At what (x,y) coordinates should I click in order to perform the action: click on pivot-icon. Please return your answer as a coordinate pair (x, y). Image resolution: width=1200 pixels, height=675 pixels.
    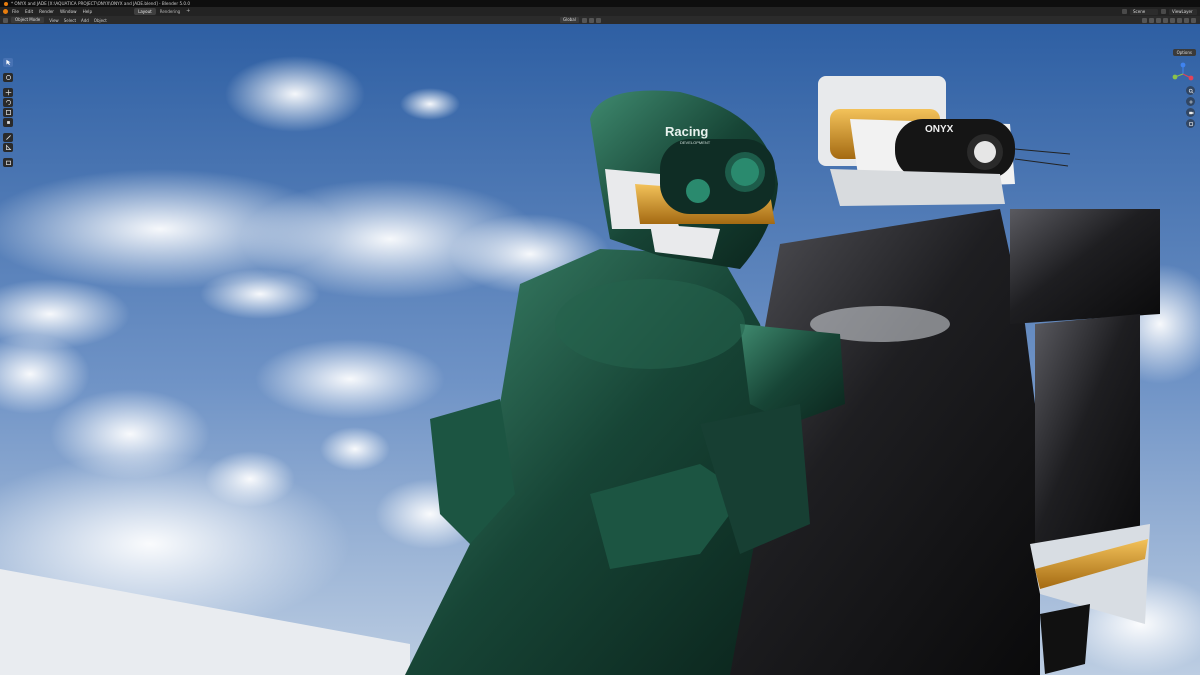
    Looking at the image, I should click on (584, 20).